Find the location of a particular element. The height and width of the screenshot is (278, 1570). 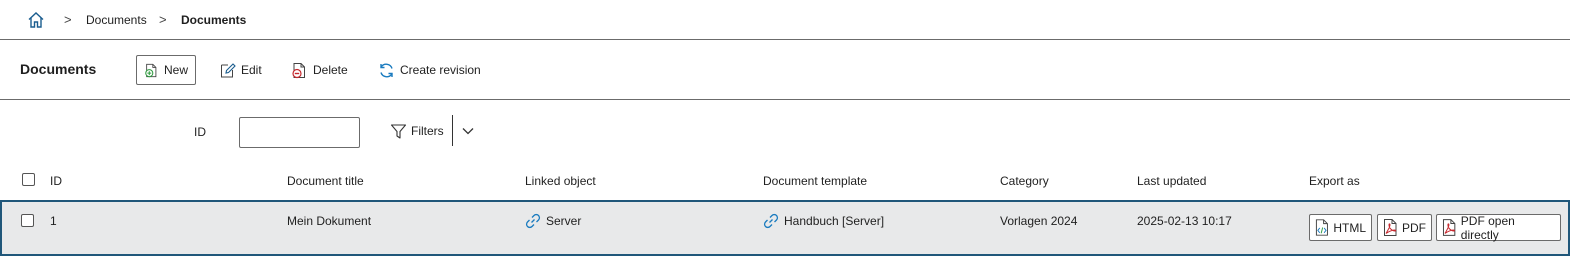

filter-separator is located at coordinates (452, 130).